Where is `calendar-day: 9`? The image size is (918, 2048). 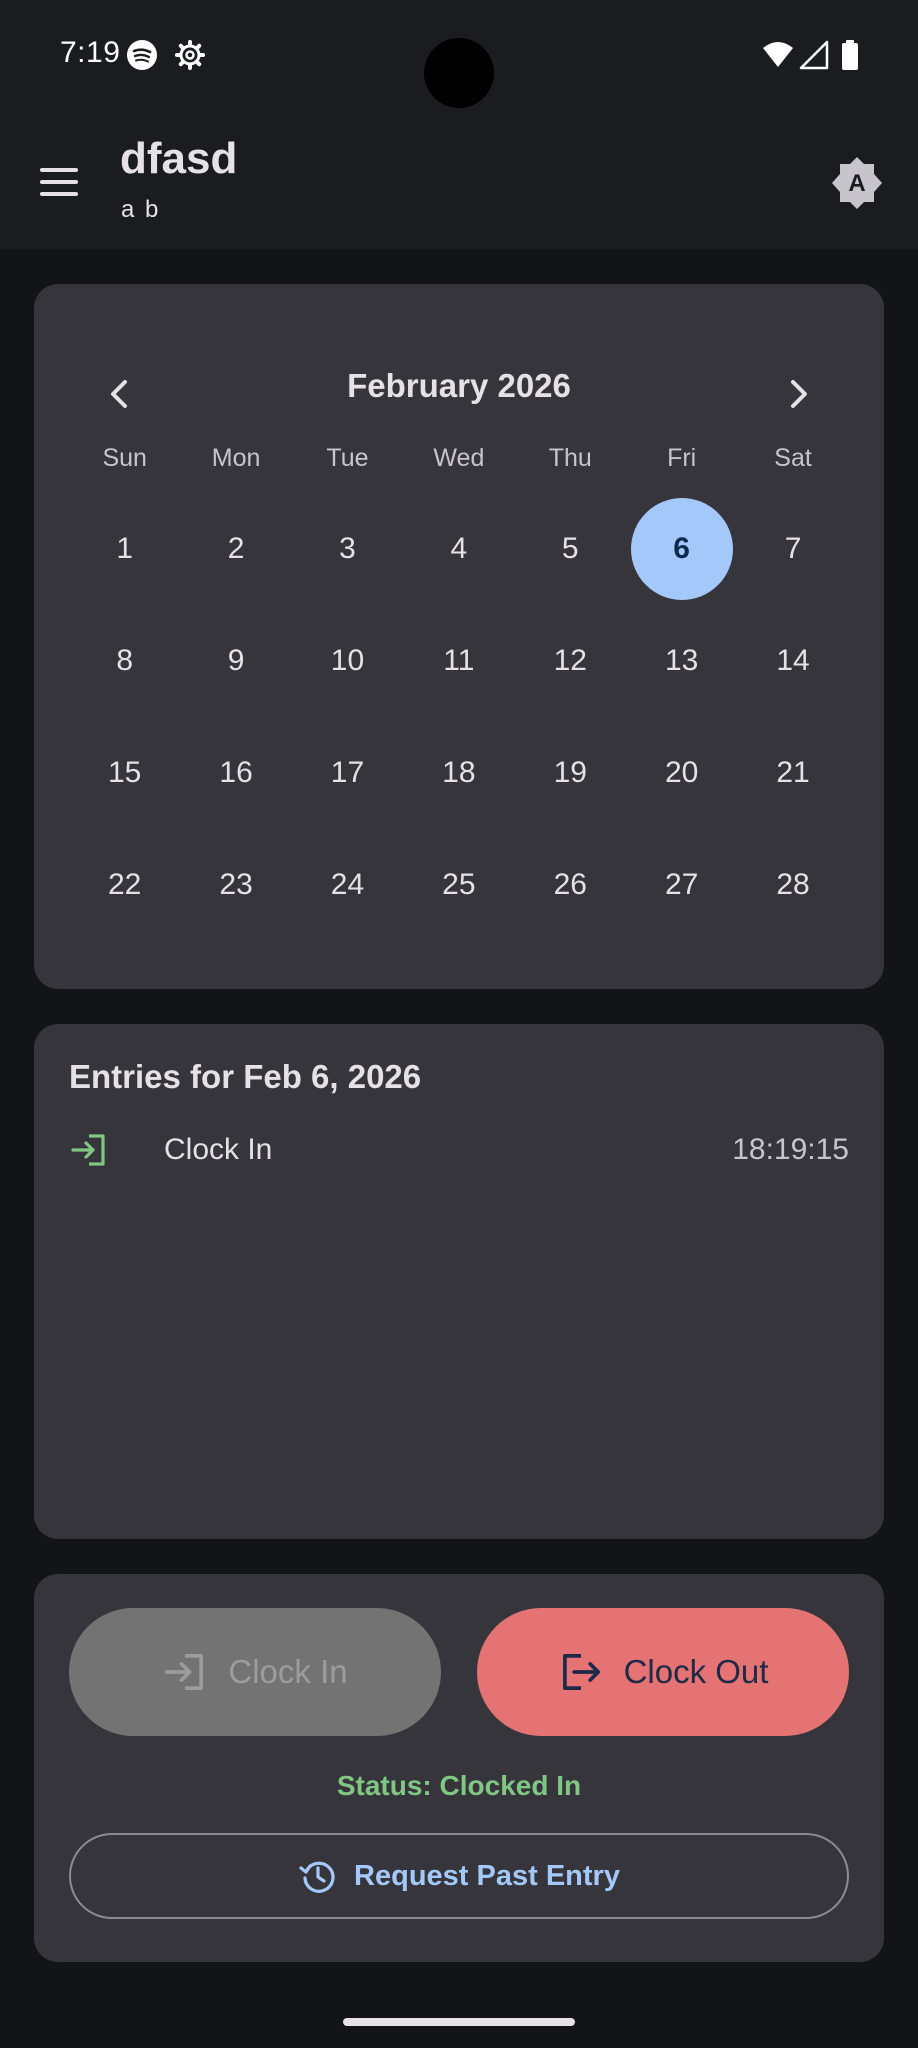 calendar-day: 9 is located at coordinates (235, 661).